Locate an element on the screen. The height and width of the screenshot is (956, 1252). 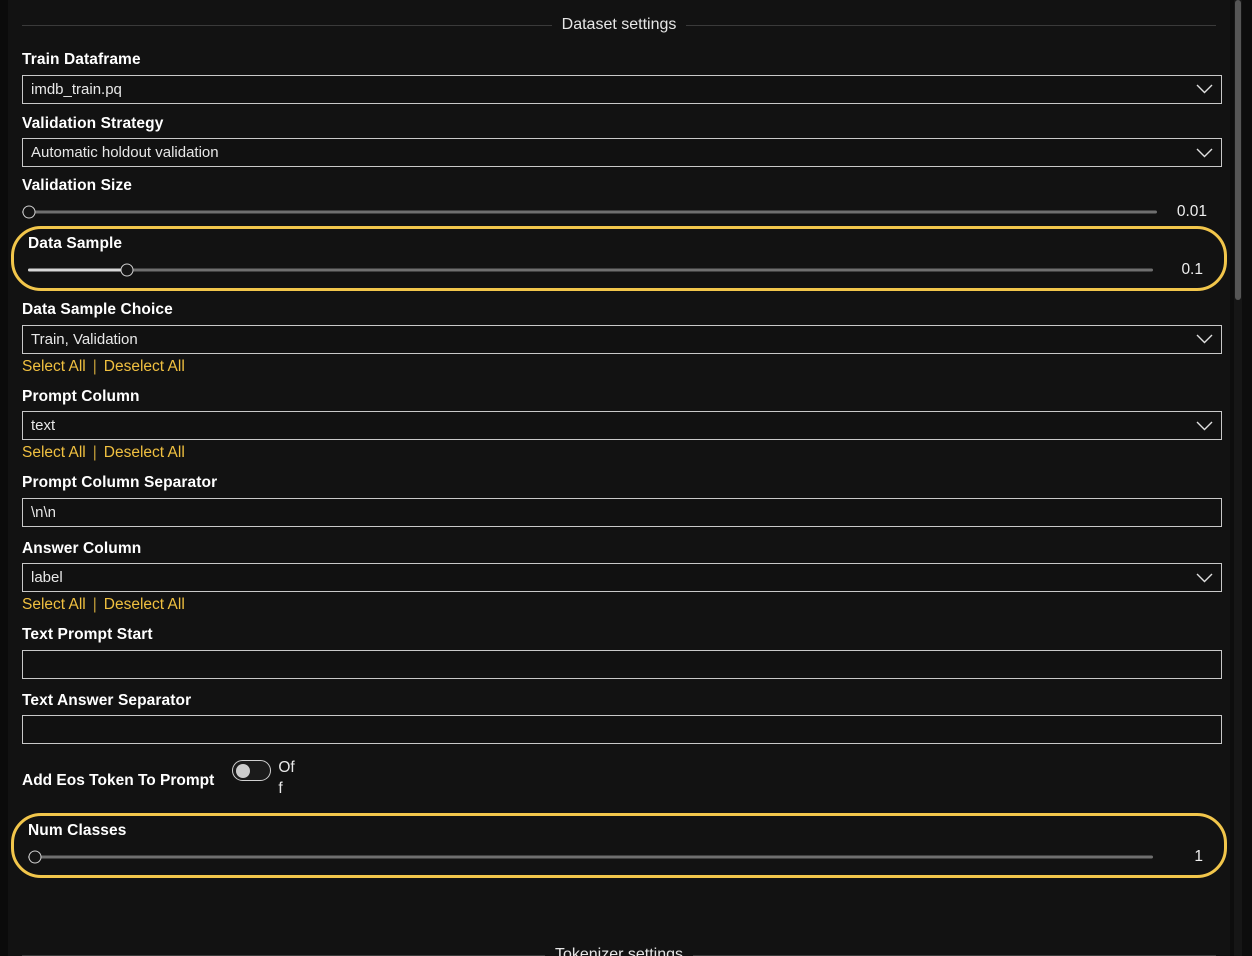
slider-data-sample is located at coordinates (590, 270).